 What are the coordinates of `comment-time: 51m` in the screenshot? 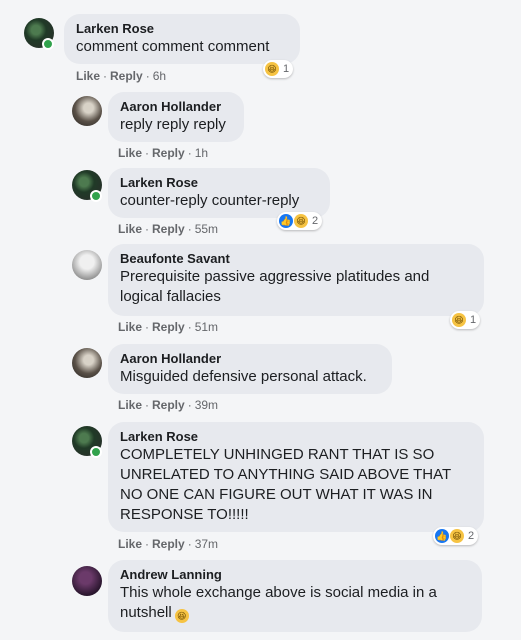 It's located at (206, 327).